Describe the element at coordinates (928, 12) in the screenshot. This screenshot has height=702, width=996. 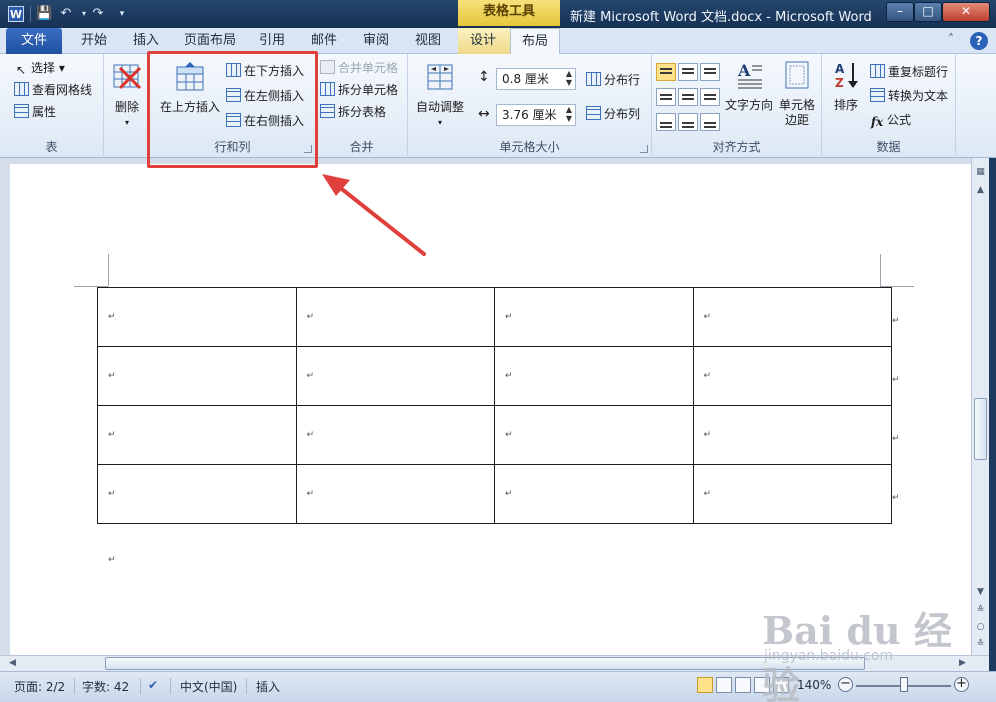
I see `maximize-button: □` at that location.